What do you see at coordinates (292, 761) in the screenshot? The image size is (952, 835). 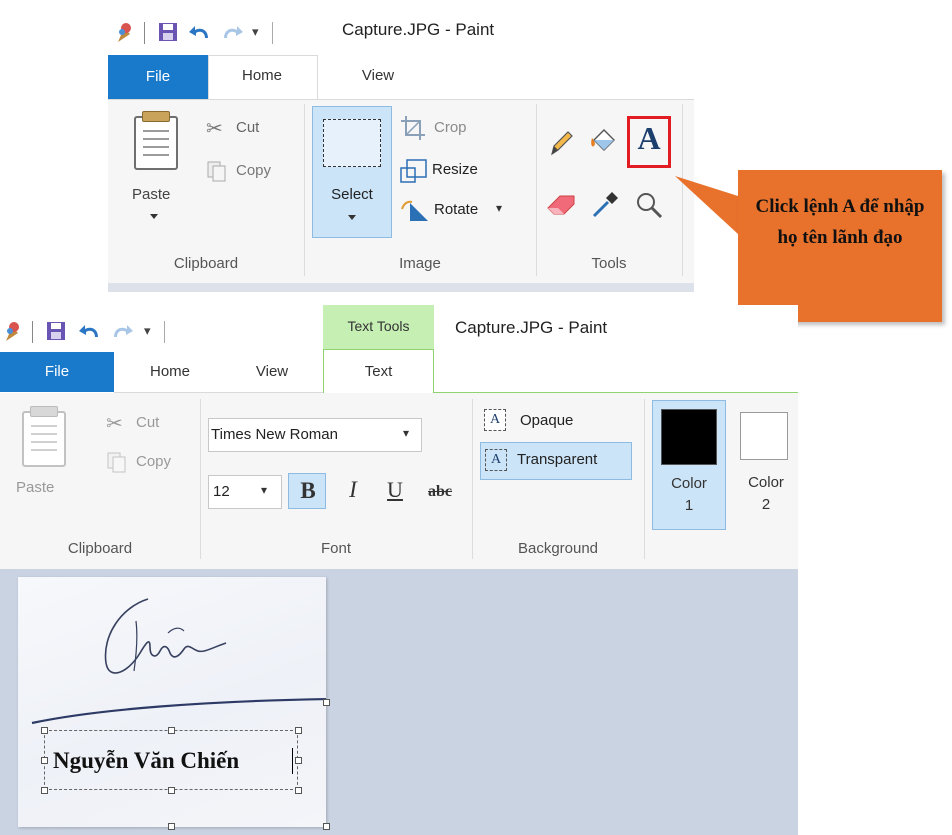 I see `text-cursor` at bounding box center [292, 761].